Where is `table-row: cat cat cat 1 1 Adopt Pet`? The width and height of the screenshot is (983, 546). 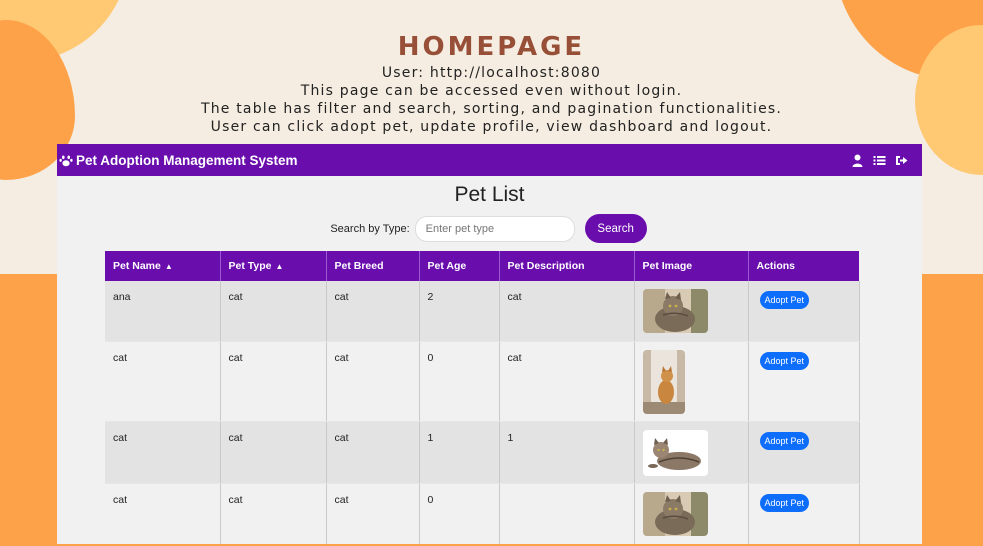 table-row: cat cat cat 1 1 Adopt Pet is located at coordinates (482, 452).